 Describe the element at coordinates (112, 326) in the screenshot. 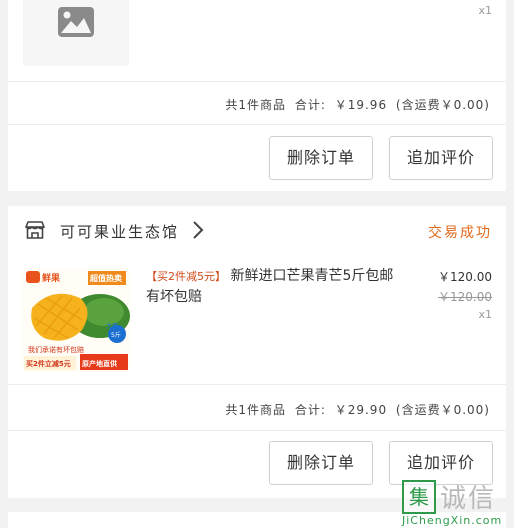

I see `size-text: 大果` at that location.